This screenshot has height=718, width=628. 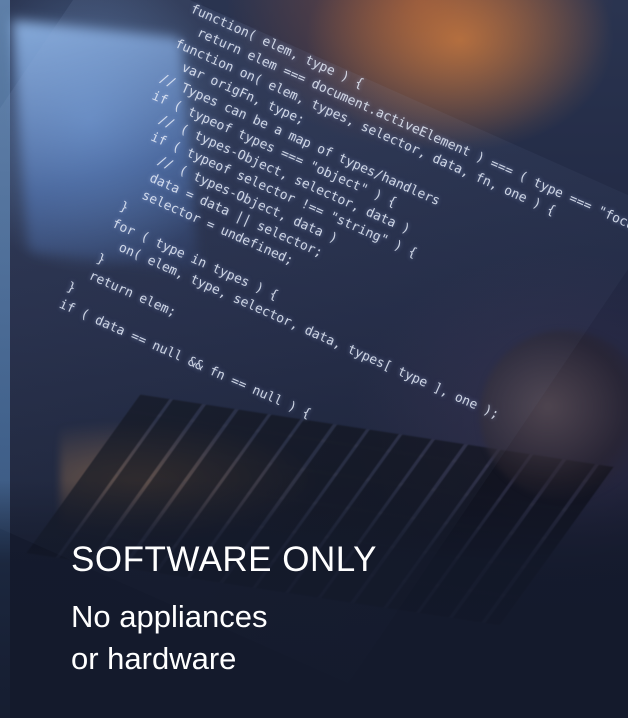 What do you see at coordinates (169, 616) in the screenshot?
I see `subtitle-line-1: No appliances` at bounding box center [169, 616].